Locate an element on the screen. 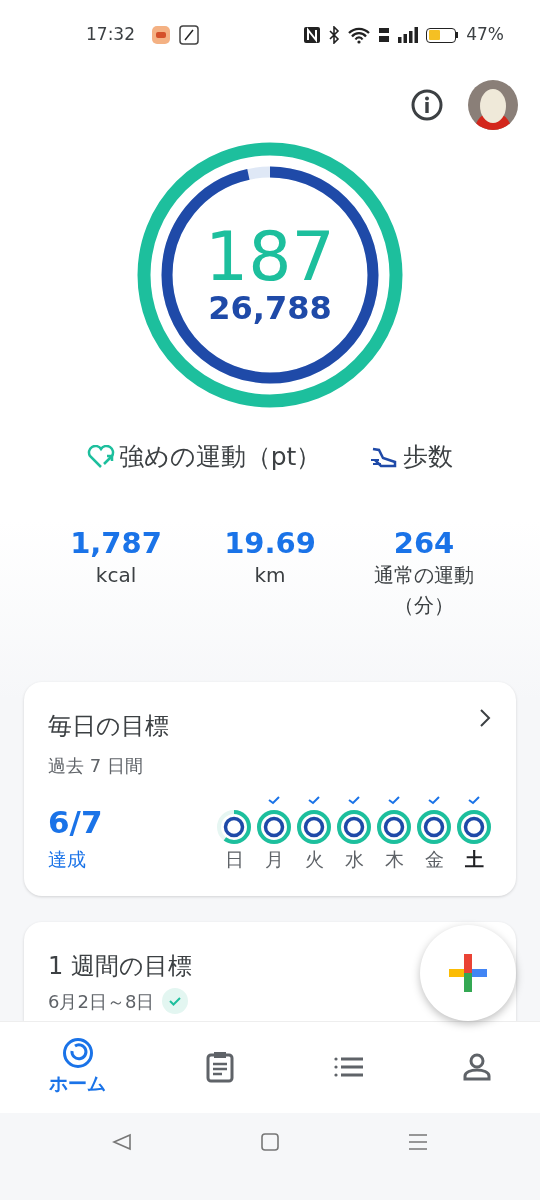 The height and width of the screenshot is (1200, 540). profile-avatar is located at coordinates (493, 105).